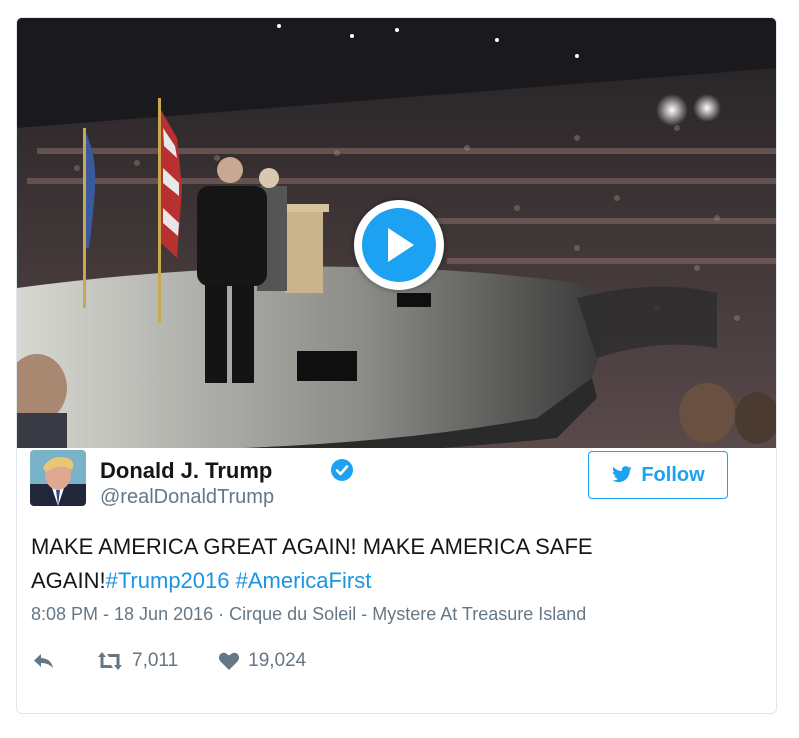 Image resolution: width=799 pixels, height=738 pixels. I want to click on tweet-actions: 7,011 19,024, so click(189, 661).